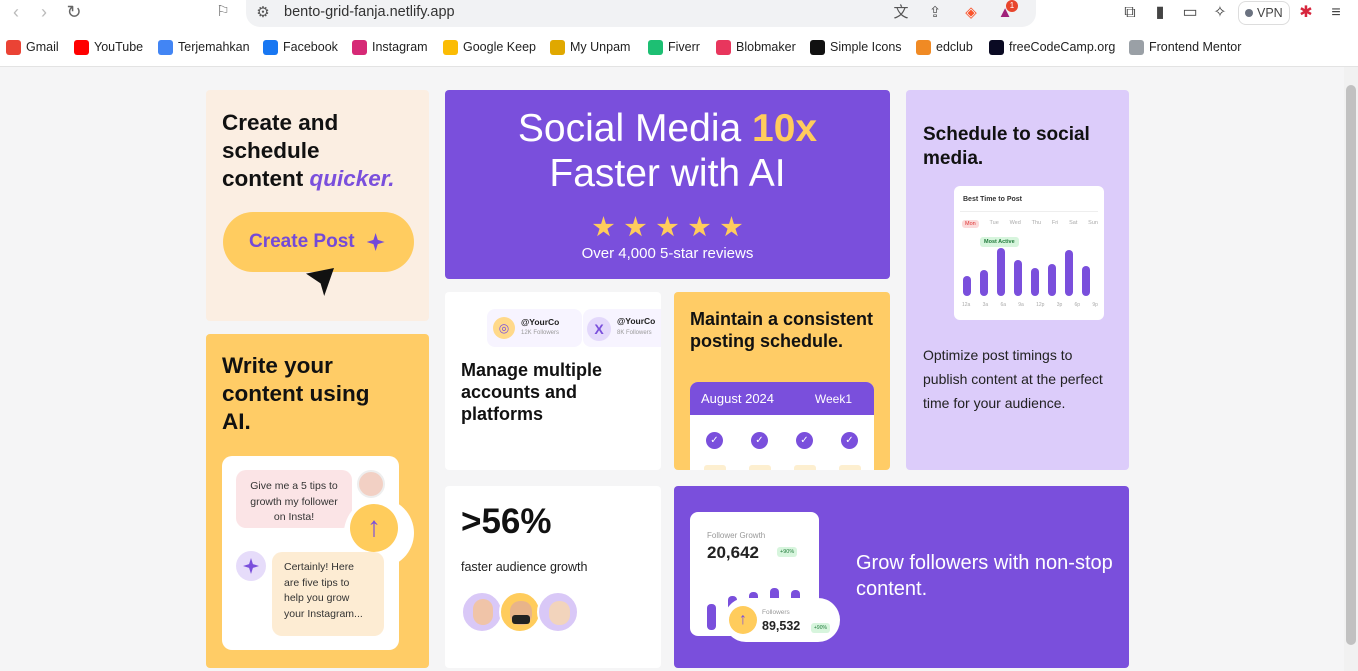 Image resolution: width=1358 pixels, height=671 pixels. I want to click on back-icon: ‹, so click(16, 12).